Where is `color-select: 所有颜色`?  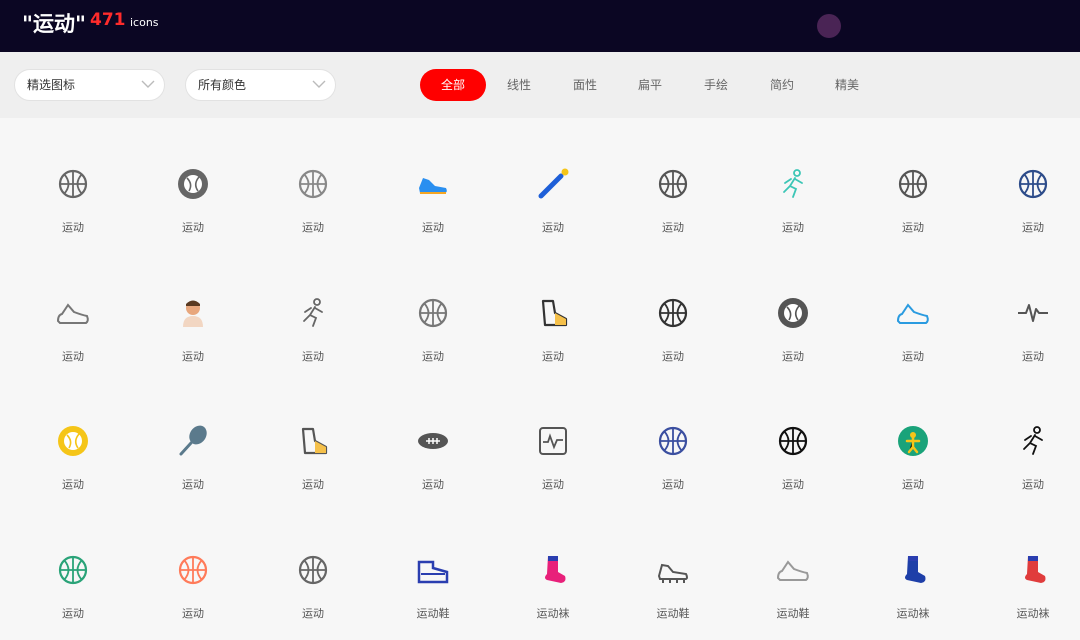
color-select: 所有颜色 is located at coordinates (260, 85).